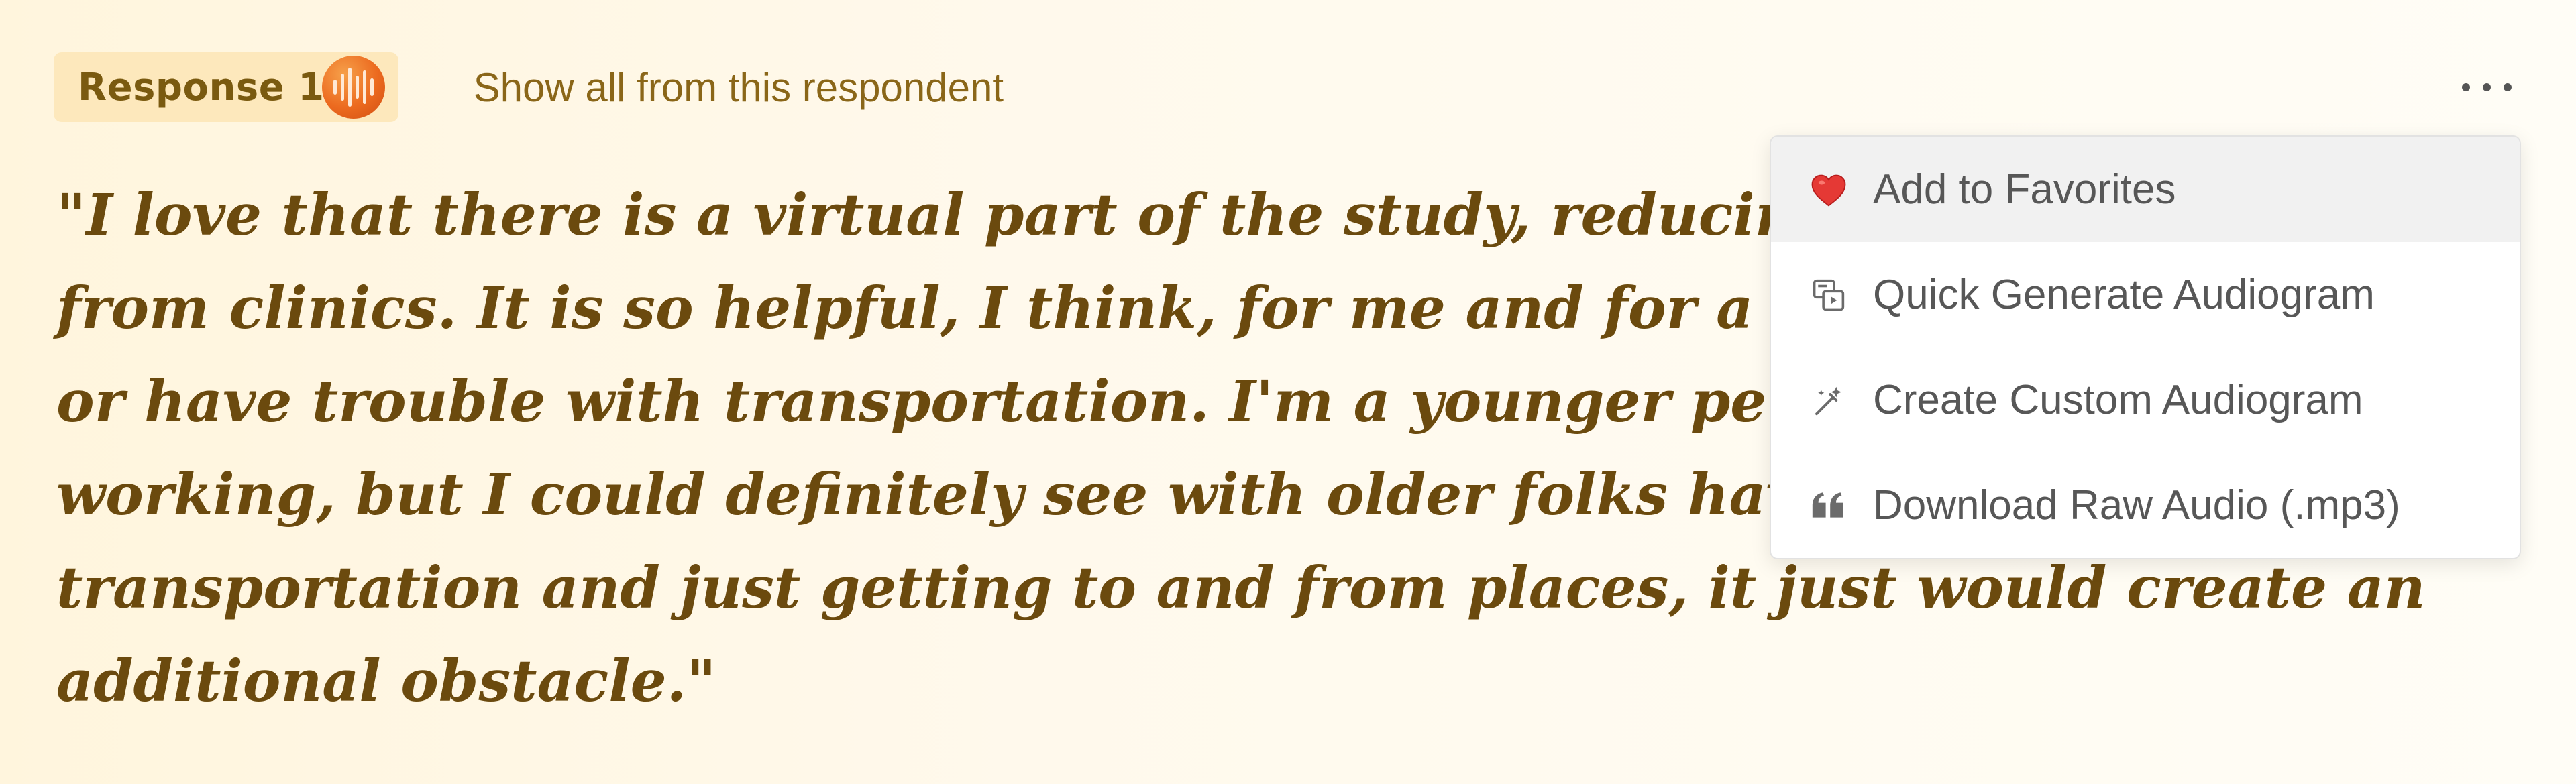 The height and width of the screenshot is (784, 2576). Describe the element at coordinates (1829, 400) in the screenshot. I see `magic-wand-icon` at that location.